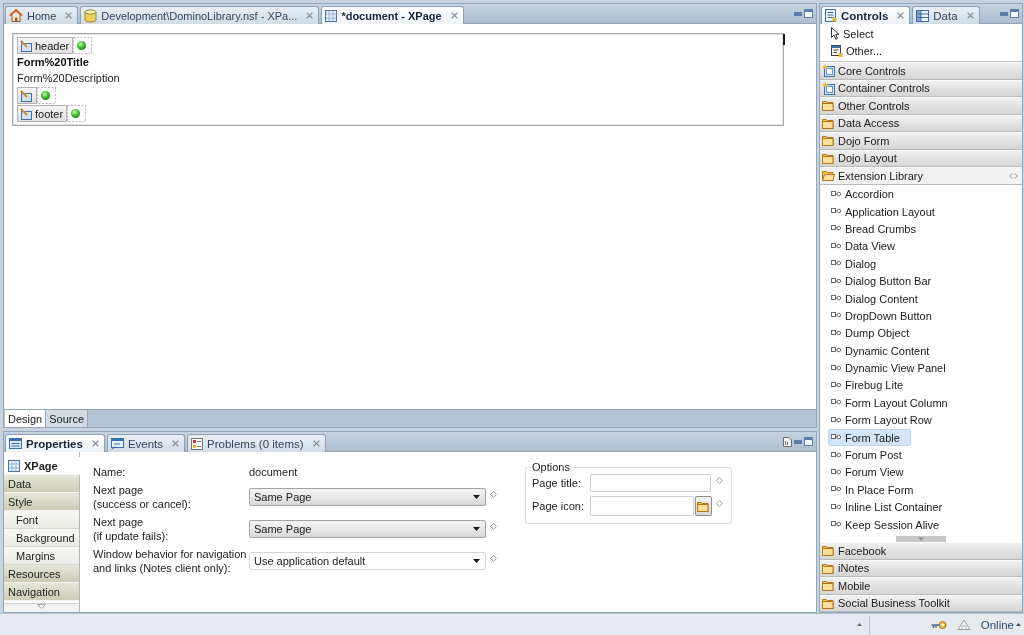 This screenshot has height=635, width=1024. What do you see at coordinates (946, 15) in the screenshot?
I see `palette-tab: Data` at bounding box center [946, 15].